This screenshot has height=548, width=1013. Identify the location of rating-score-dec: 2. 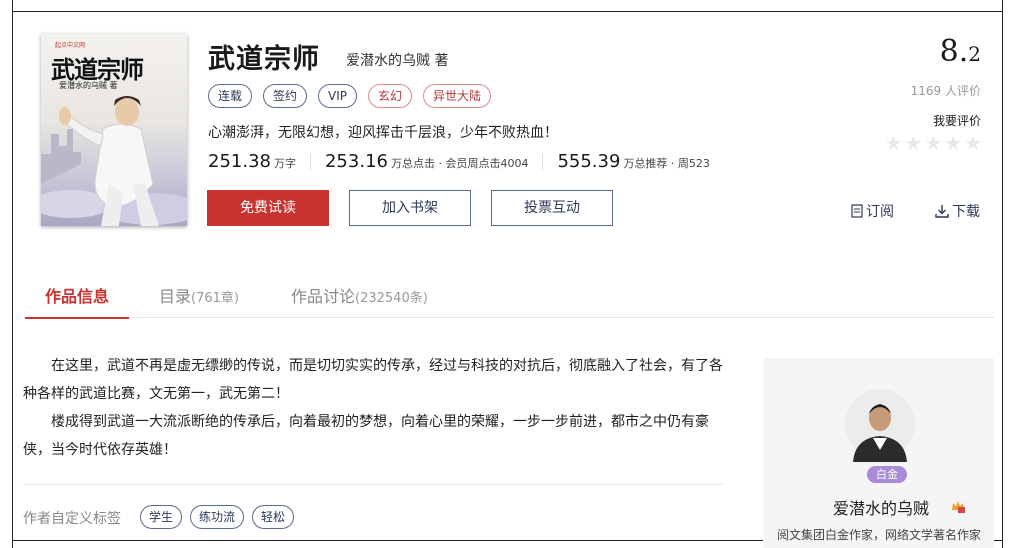
(974, 54).